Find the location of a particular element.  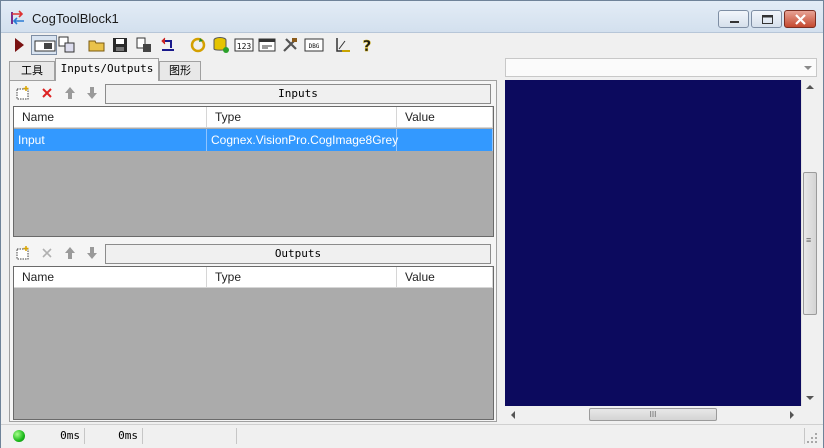

import-button is located at coordinates (144, 45).